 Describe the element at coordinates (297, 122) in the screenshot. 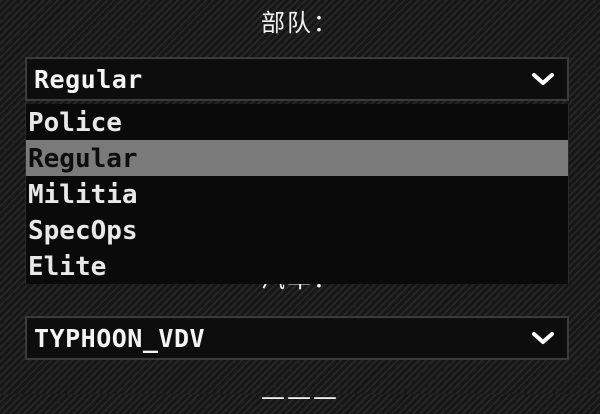

I see `dropdown-option-police: Police` at that location.